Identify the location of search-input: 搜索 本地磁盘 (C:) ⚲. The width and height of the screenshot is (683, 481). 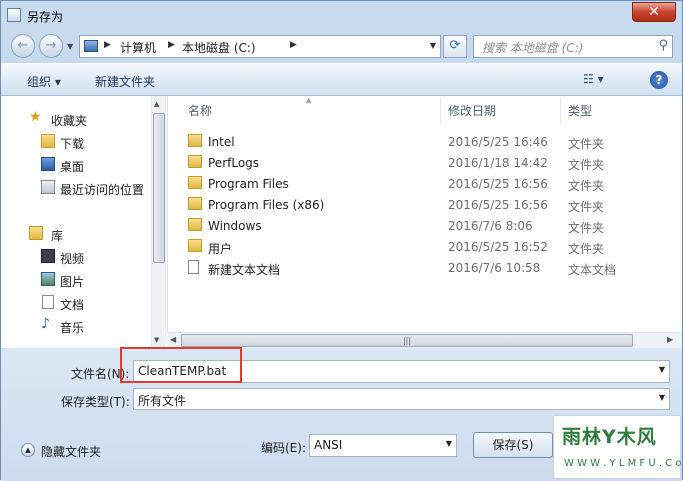
(573, 46).